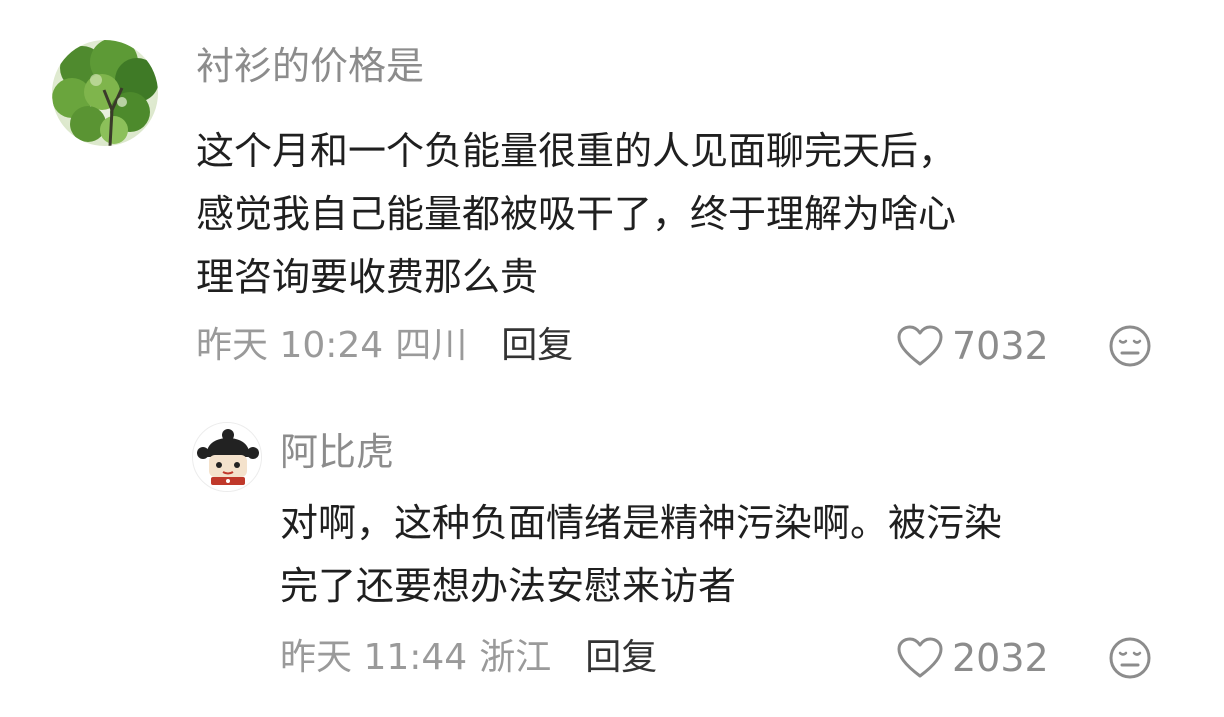 The width and height of the screenshot is (1224, 717). What do you see at coordinates (374, 657) in the screenshot?
I see `reply-time: 昨天 11:44` at bounding box center [374, 657].